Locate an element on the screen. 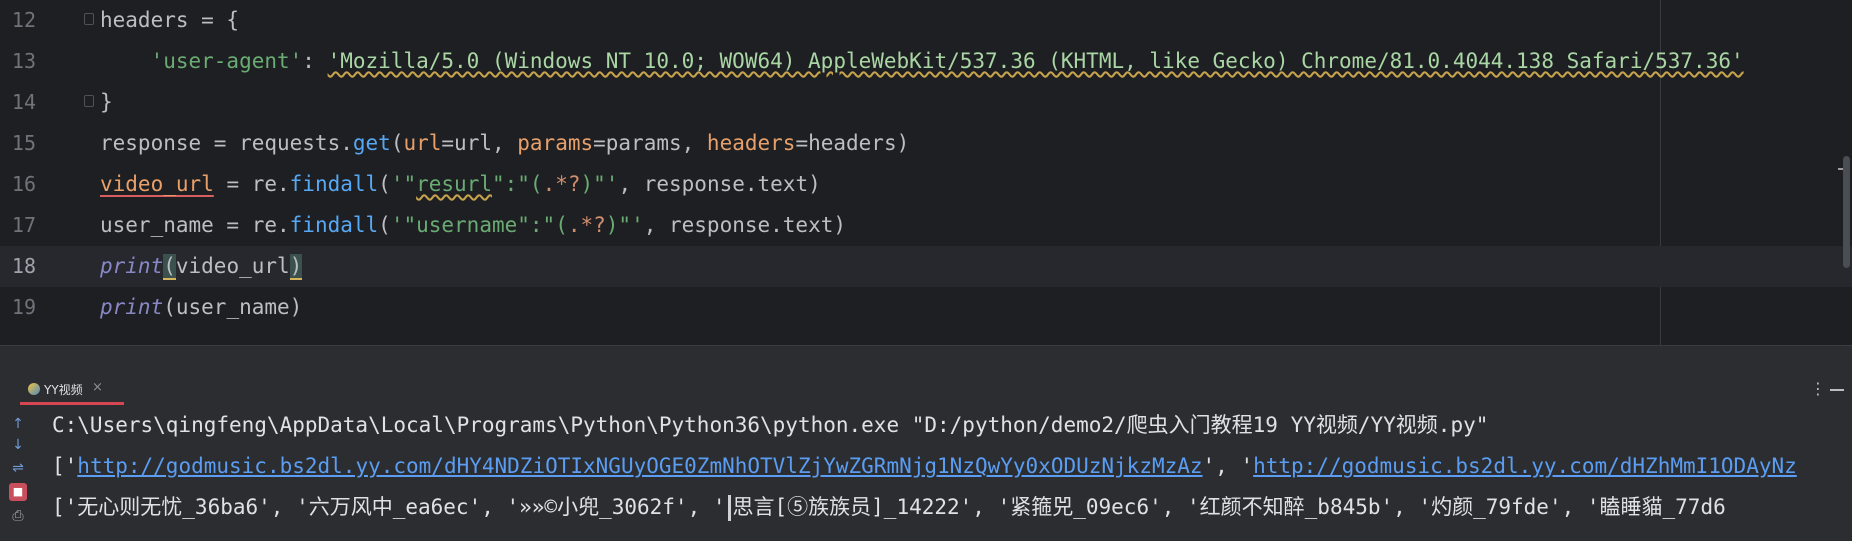 Image resolution: width=1852 pixels, height=541 pixels. stop-icon: ■ is located at coordinates (18, 492).